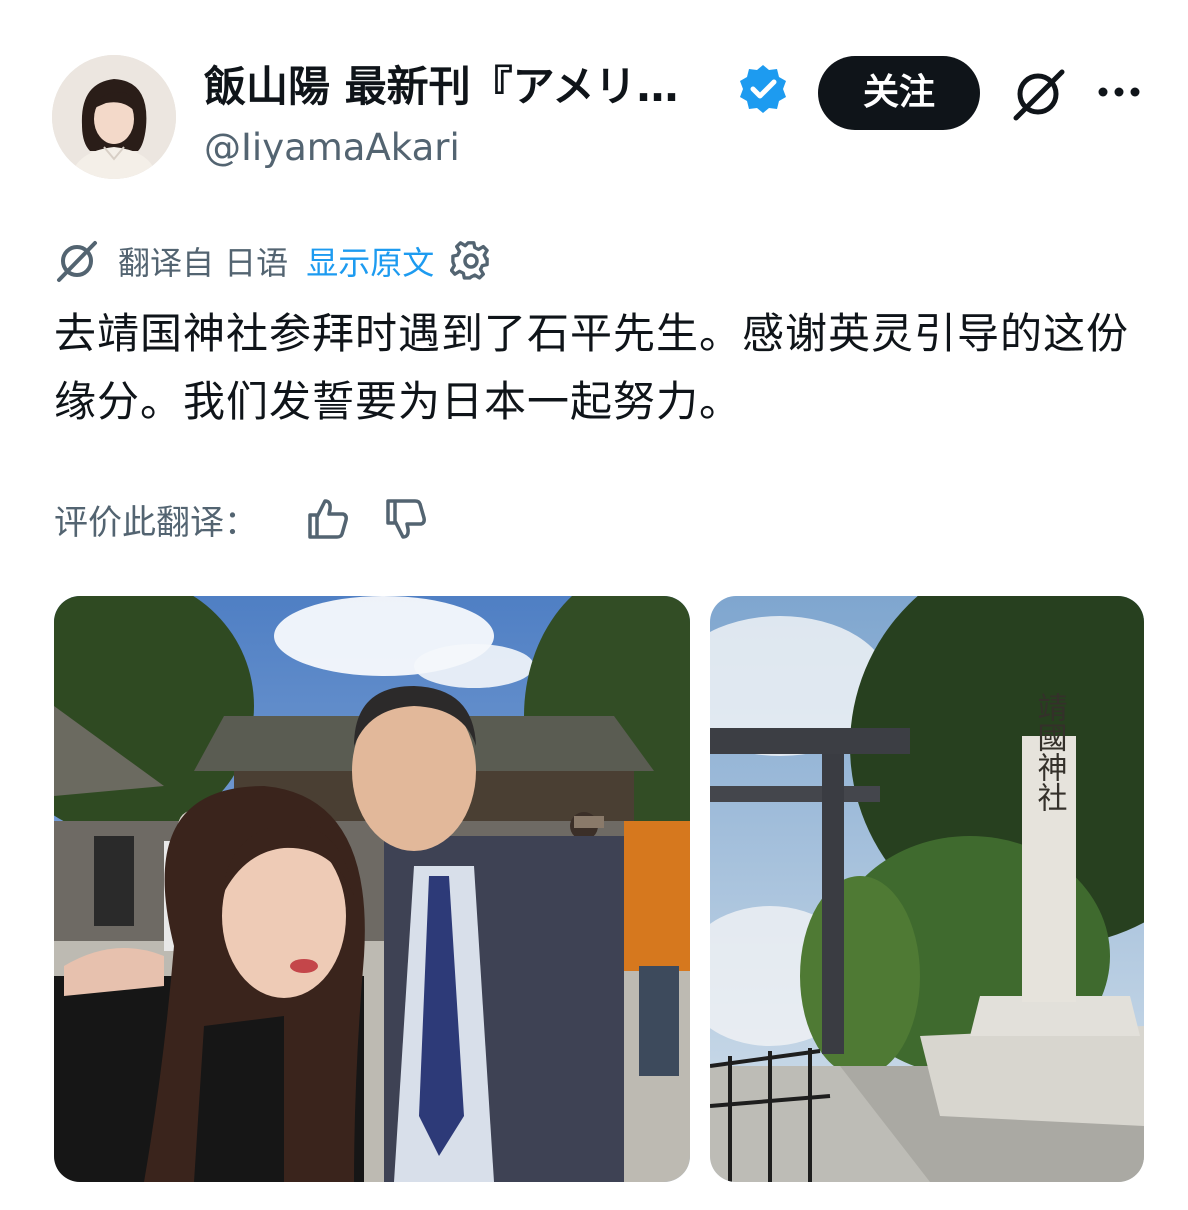 Image resolution: width=1188 pixels, height=1210 pixels. Describe the element at coordinates (1119, 92) in the screenshot. I see `more-options-icon` at that location.